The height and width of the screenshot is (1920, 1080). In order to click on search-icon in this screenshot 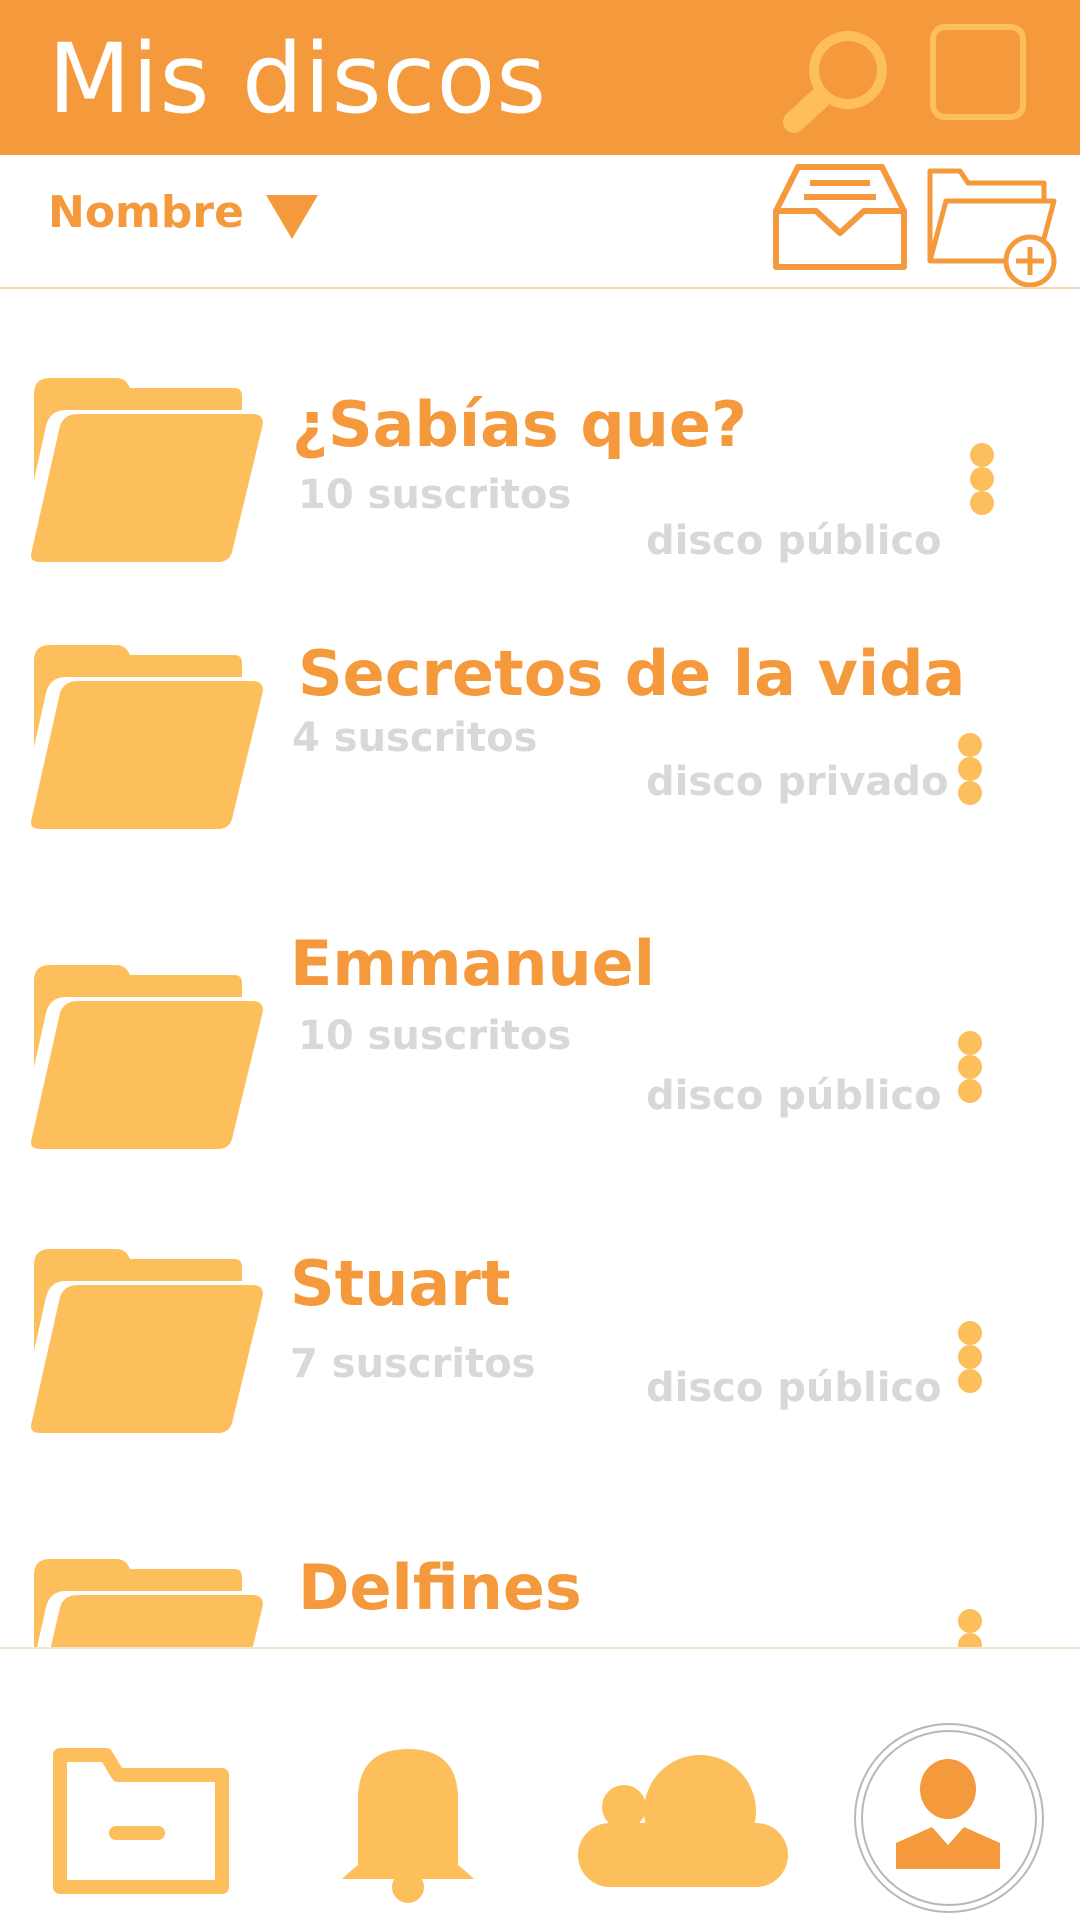, I will do `click(840, 79)`.